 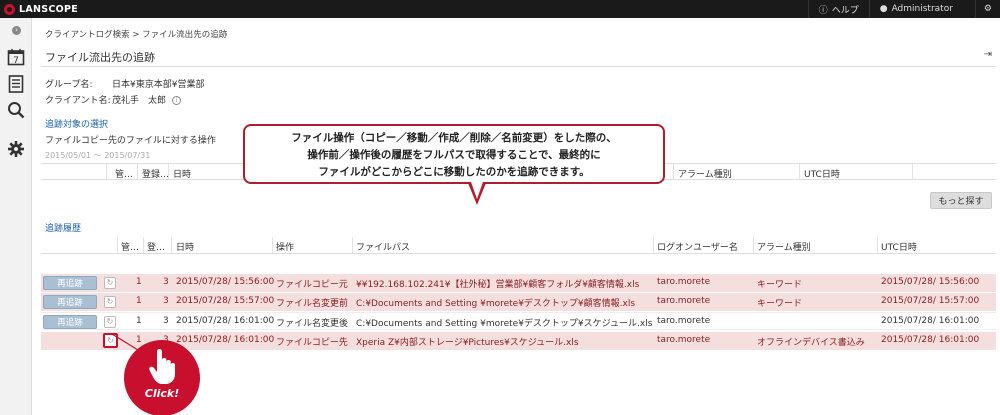 I want to click on click-badge: Click!, so click(x=162, y=377).